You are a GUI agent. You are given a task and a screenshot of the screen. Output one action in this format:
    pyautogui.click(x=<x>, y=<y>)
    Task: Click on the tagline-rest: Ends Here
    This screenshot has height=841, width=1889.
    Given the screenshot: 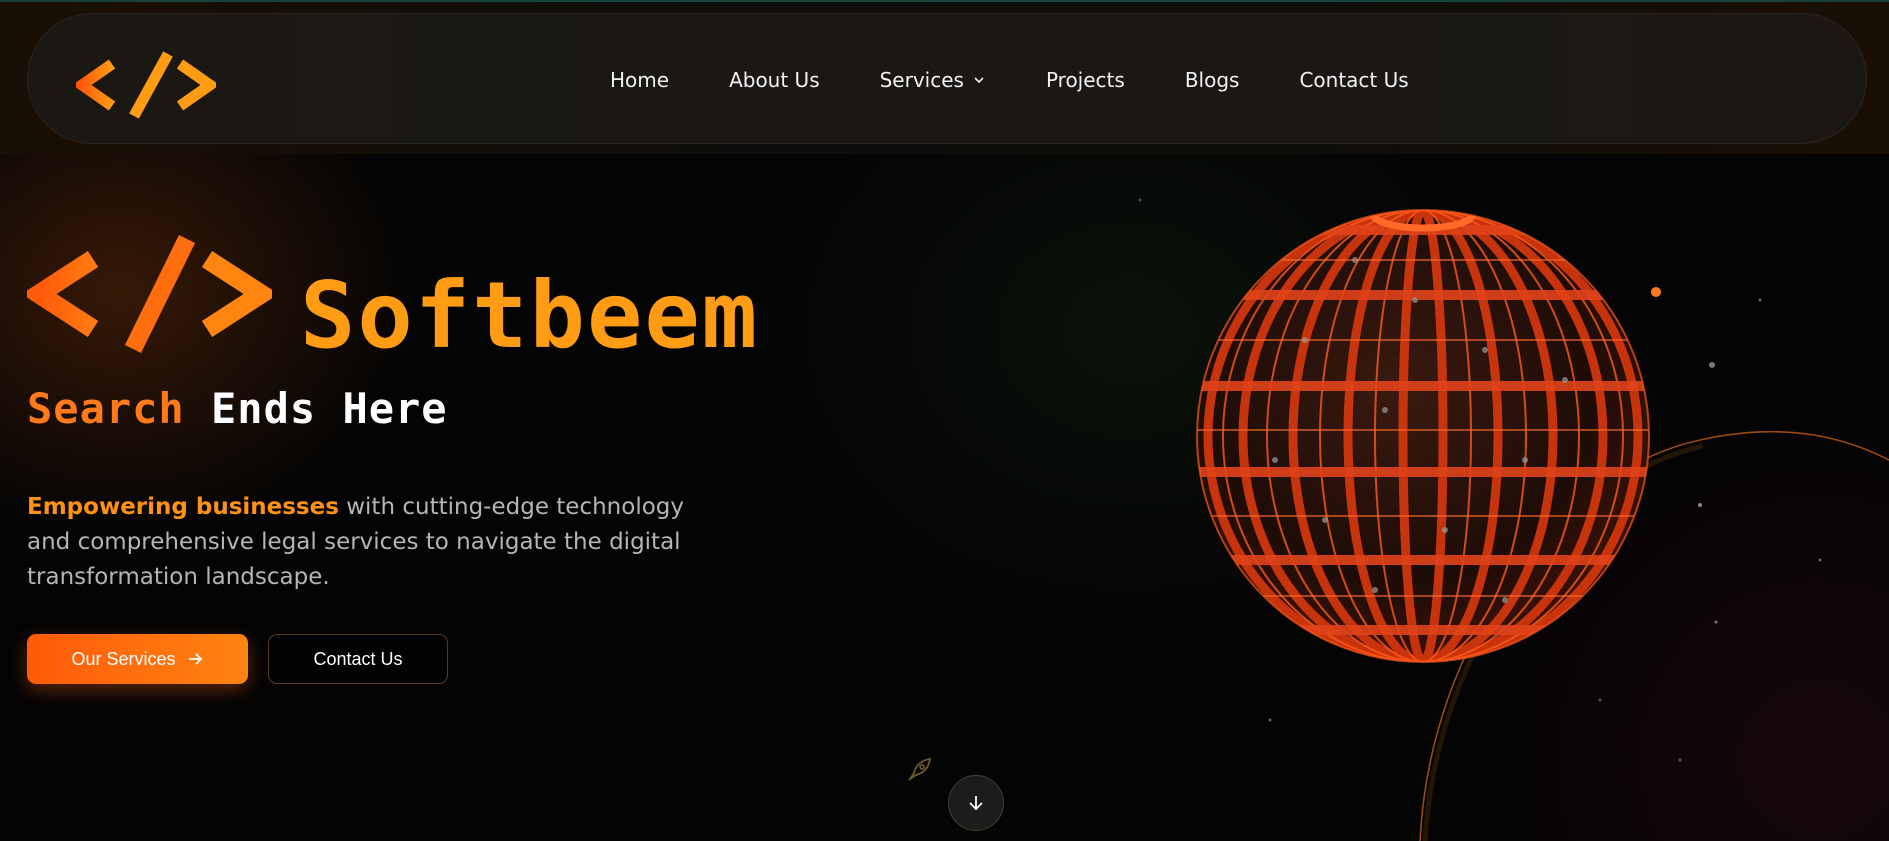 What is the action you would take?
    pyautogui.click(x=329, y=408)
    